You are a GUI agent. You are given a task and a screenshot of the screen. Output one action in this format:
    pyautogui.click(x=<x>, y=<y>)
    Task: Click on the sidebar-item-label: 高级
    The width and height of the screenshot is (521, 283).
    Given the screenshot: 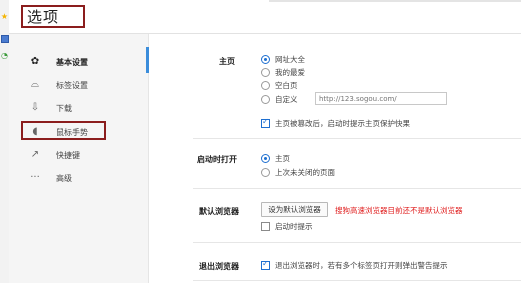 What is the action you would take?
    pyautogui.click(x=64, y=178)
    